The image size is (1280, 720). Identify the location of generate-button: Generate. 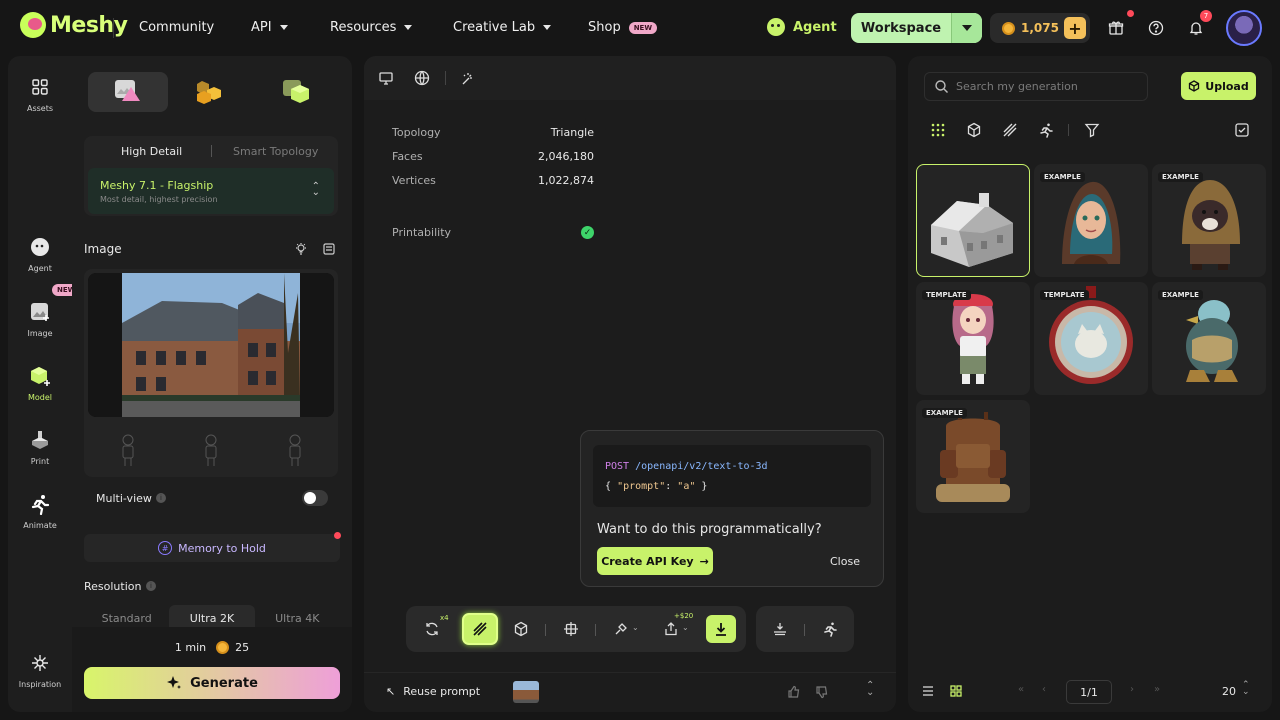
(212, 683).